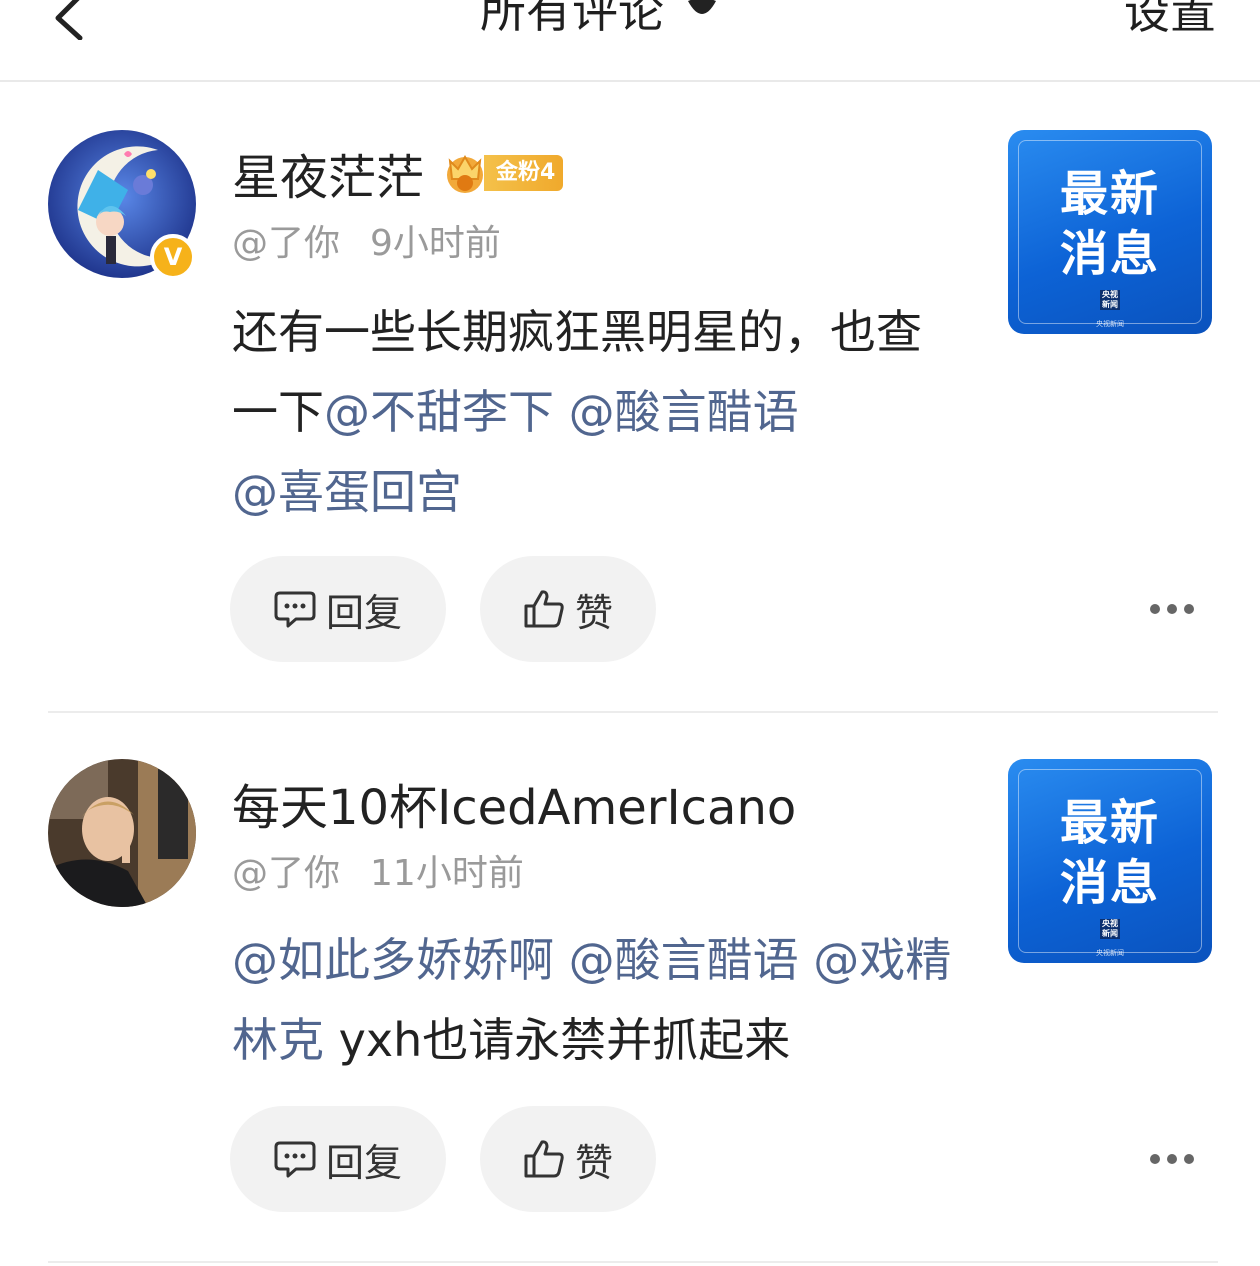 The width and height of the screenshot is (1260, 1266). Describe the element at coordinates (347, 492) in the screenshot. I see `mention-link: @喜蛋回宫` at that location.